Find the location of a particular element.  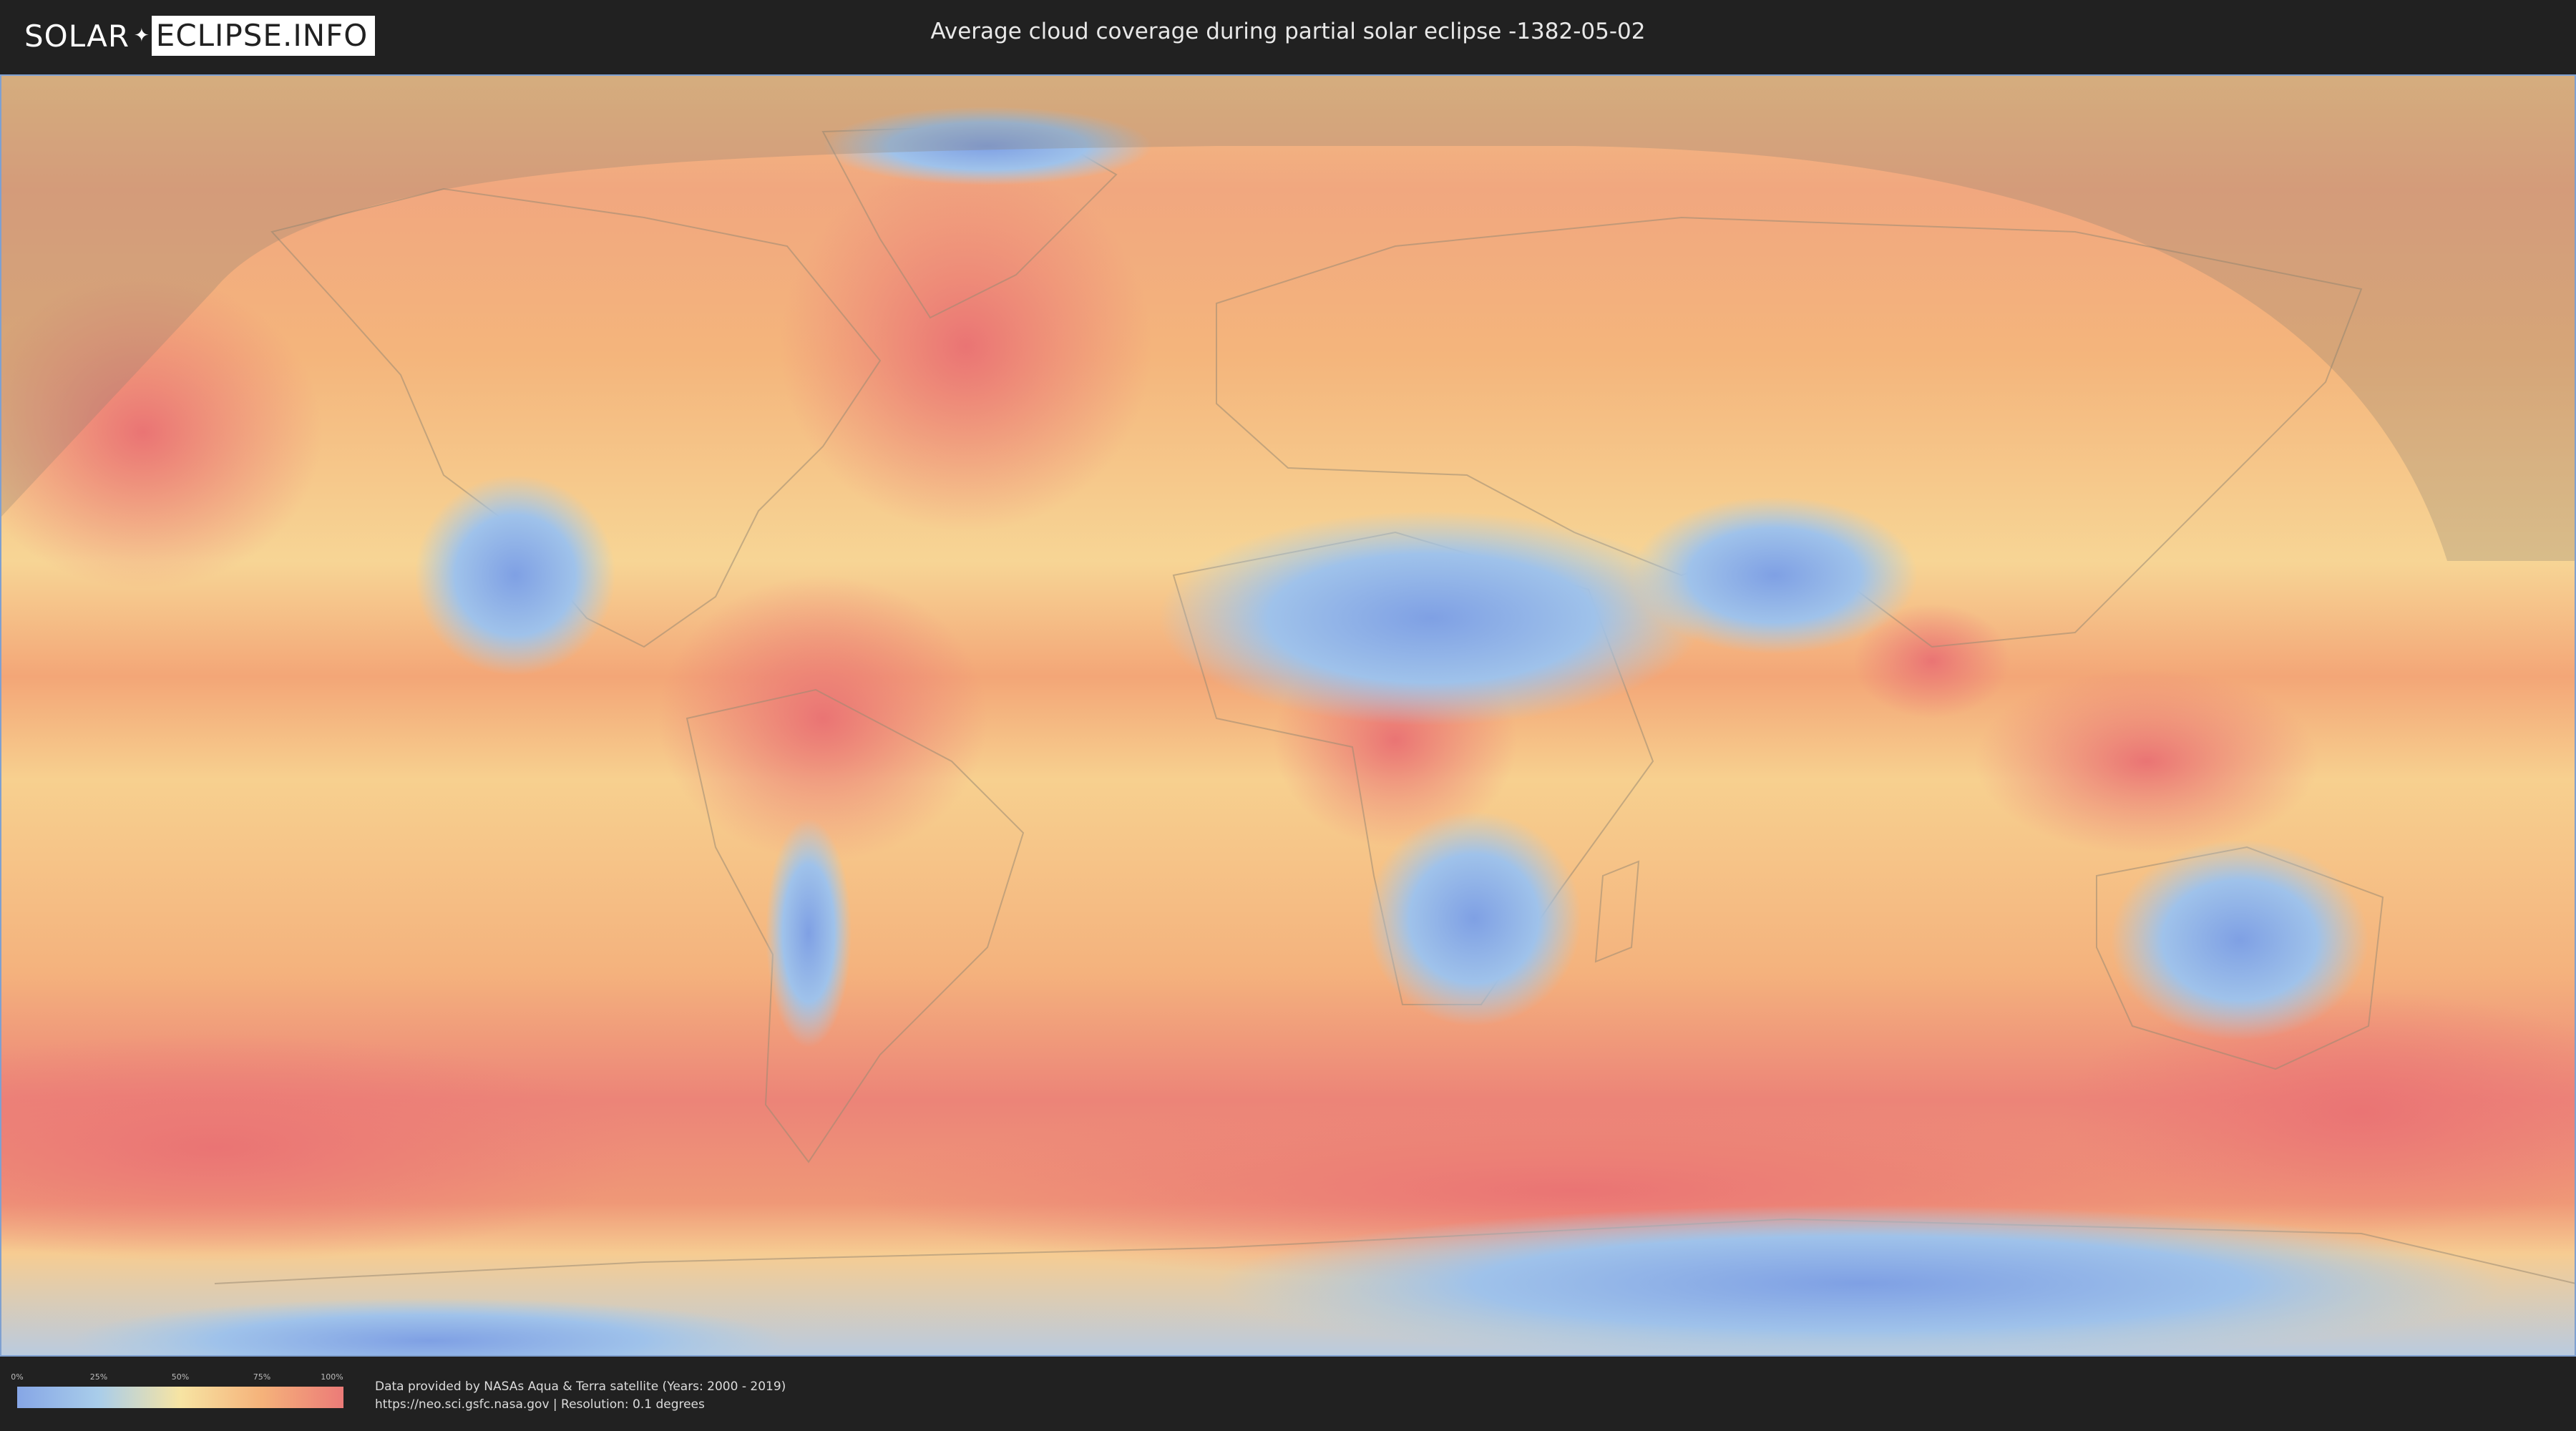

coverage-legend: 0% 25% 50% 75% 100% is located at coordinates (177, 1392).